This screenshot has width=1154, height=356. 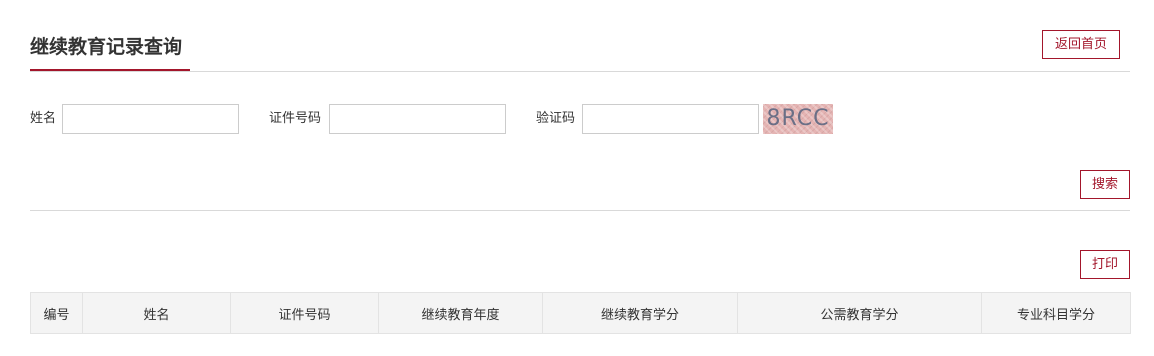 What do you see at coordinates (640, 313) in the screenshot?
I see `column-header-ce-credits: 继续教育学分` at bounding box center [640, 313].